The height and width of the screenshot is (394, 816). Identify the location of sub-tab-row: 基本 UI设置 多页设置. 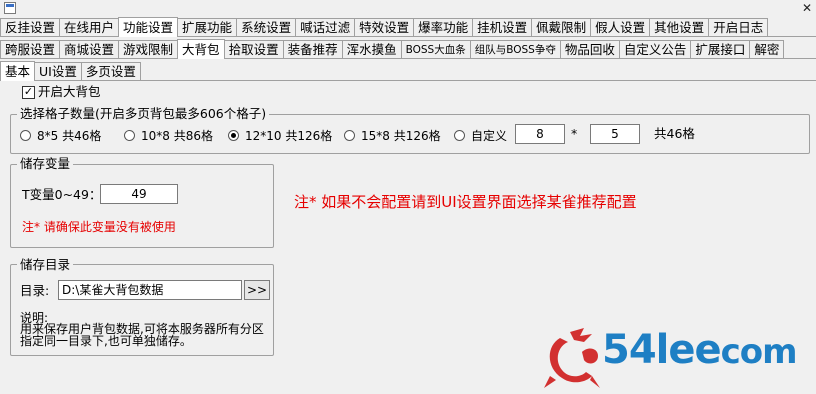
(408, 70).